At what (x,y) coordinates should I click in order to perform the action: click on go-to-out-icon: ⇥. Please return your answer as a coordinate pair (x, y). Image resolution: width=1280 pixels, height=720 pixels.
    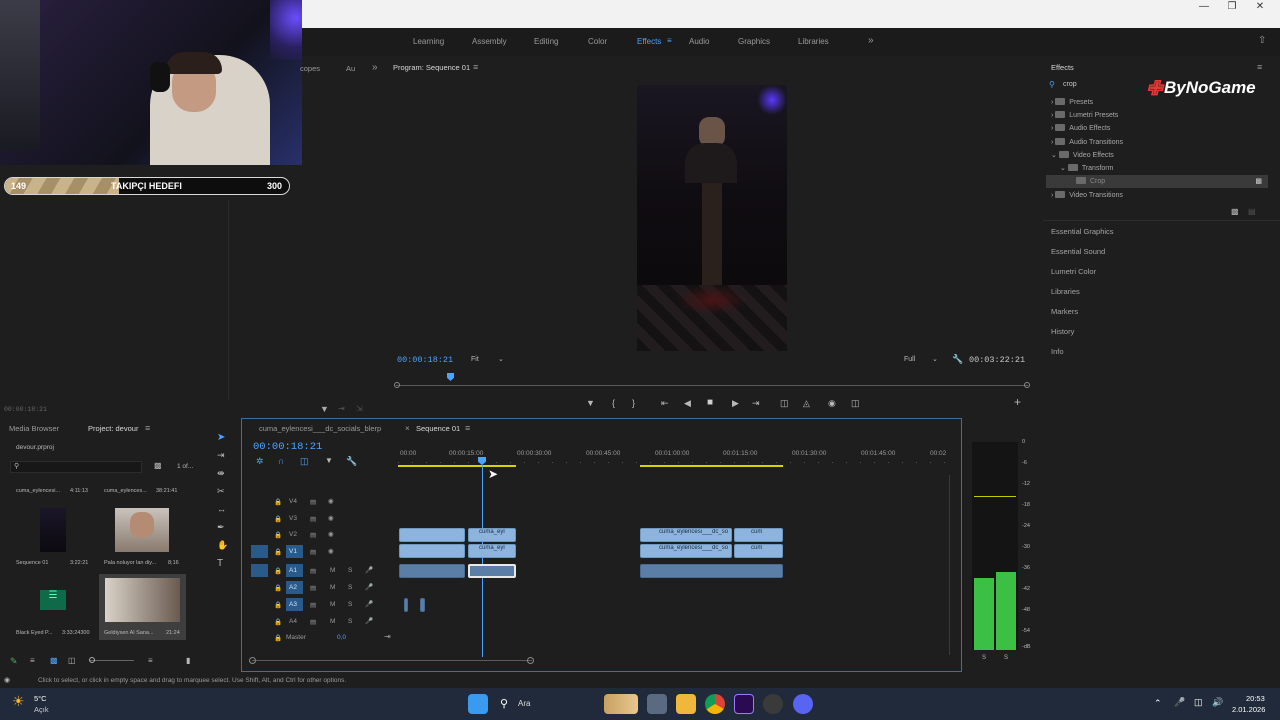
    Looking at the image, I should click on (756, 403).